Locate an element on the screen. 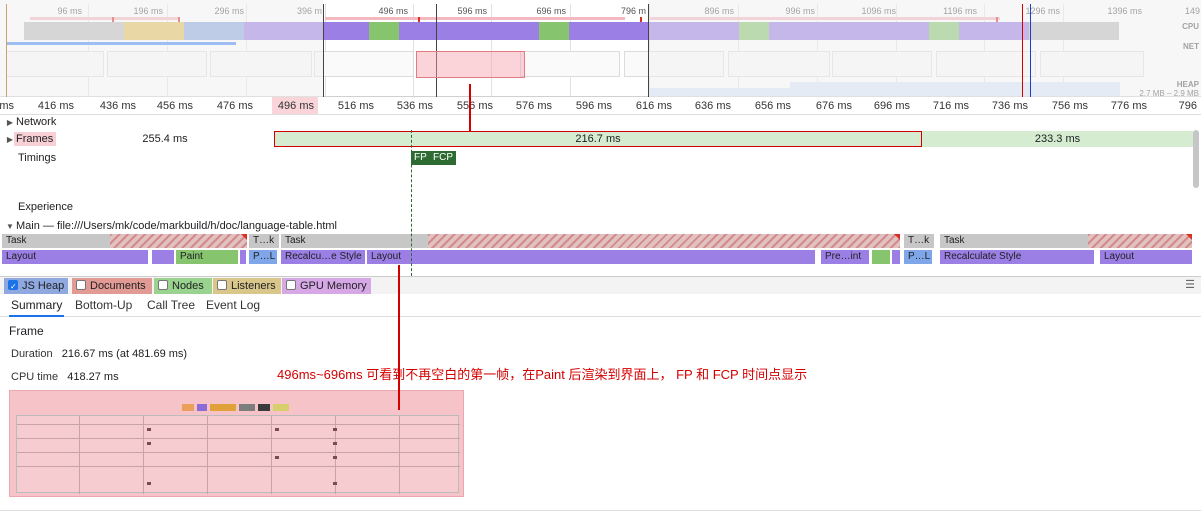 The width and height of the screenshot is (1201, 525). tab-bottom-up: Bottom-Up is located at coordinates (103, 306).